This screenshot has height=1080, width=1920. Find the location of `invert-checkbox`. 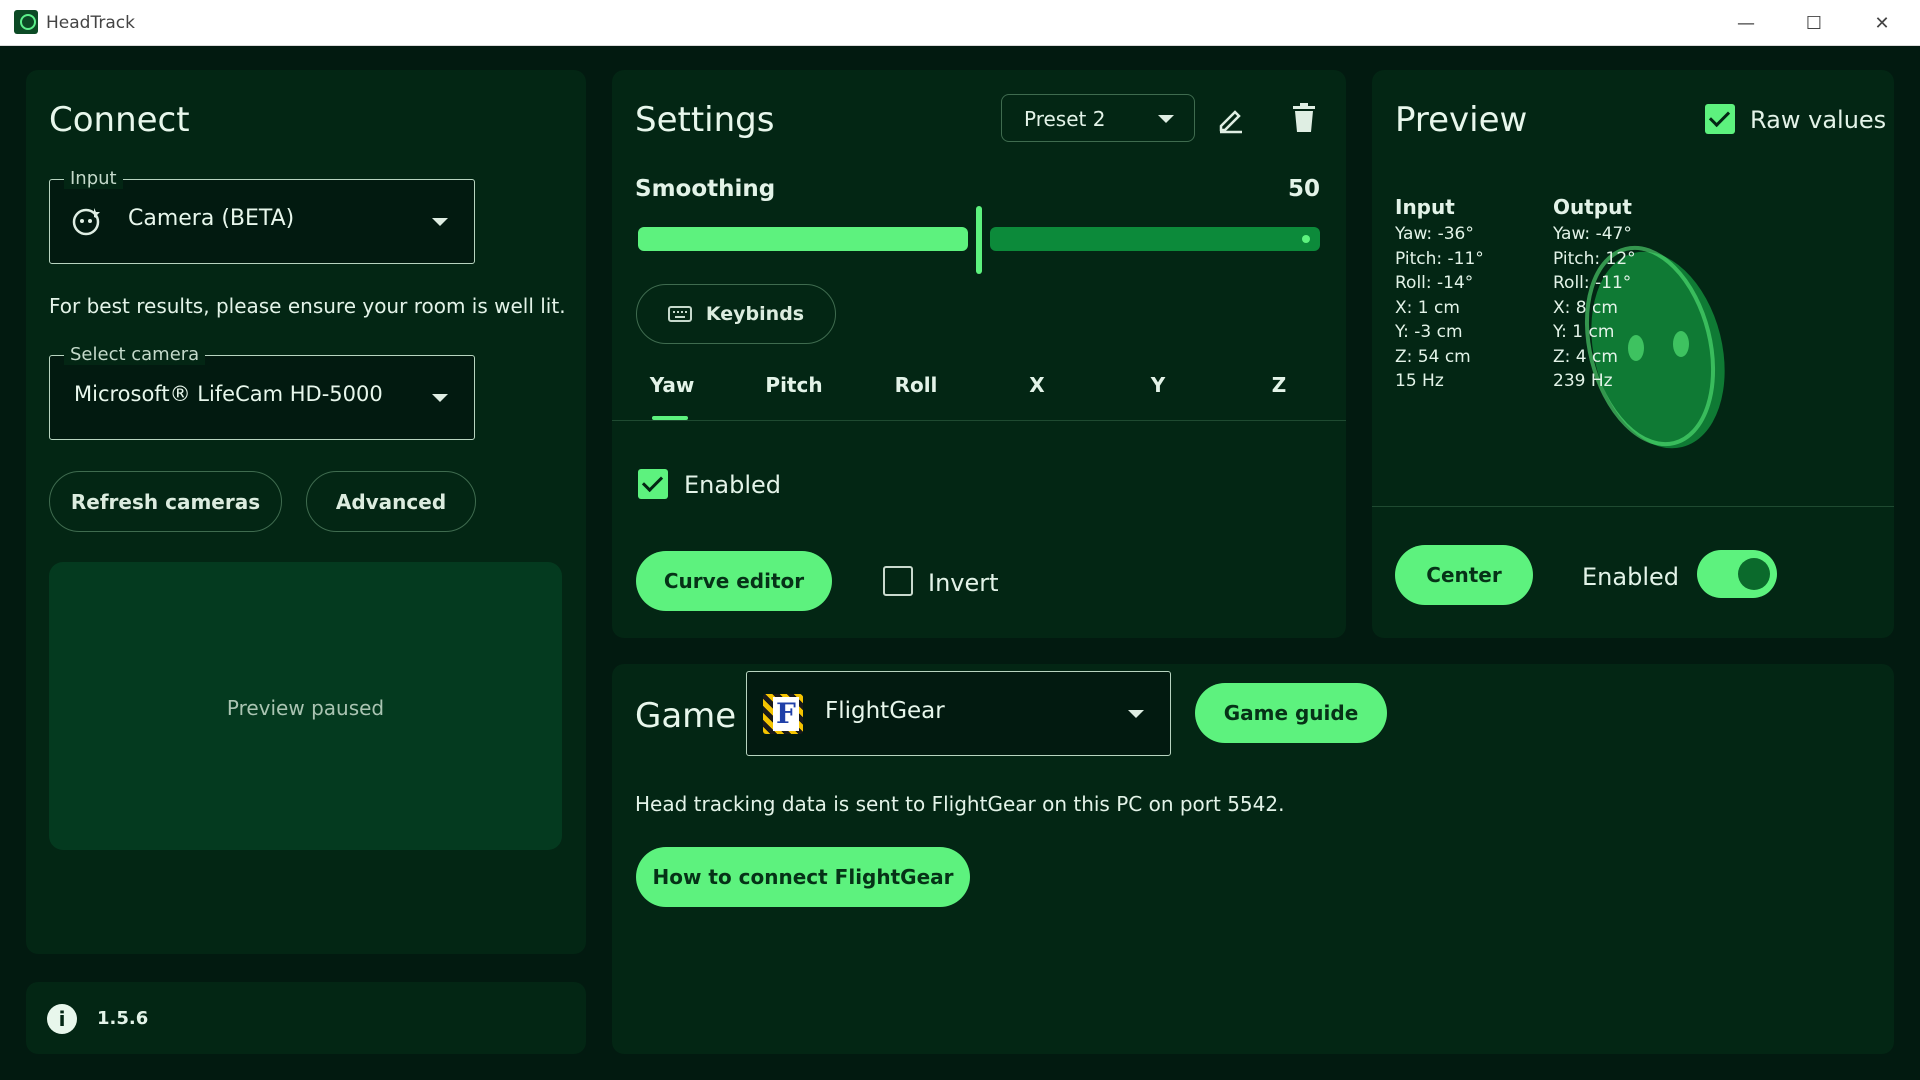

invert-checkbox is located at coordinates (898, 581).